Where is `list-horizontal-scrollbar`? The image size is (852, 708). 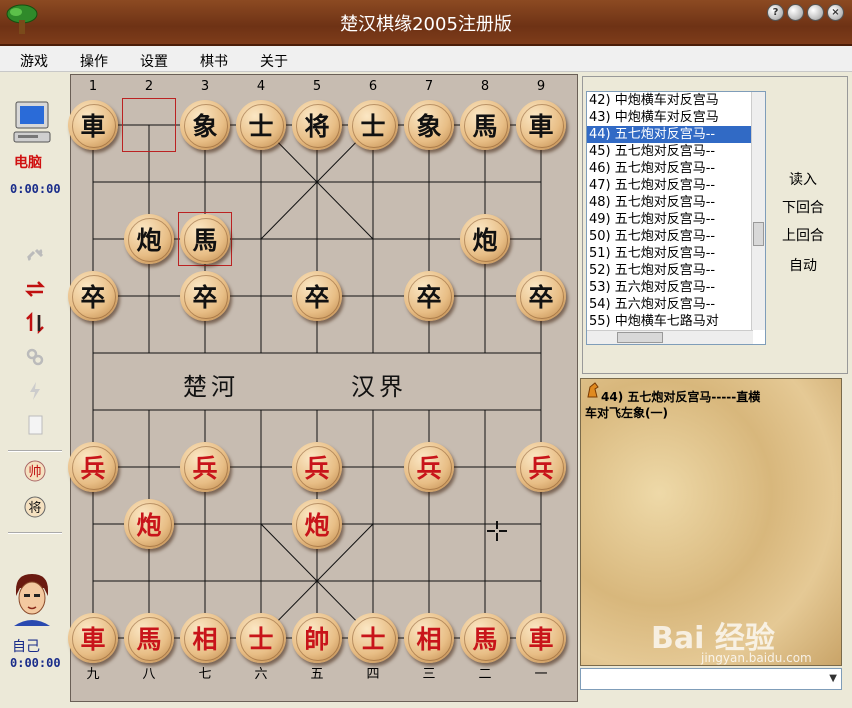
list-horizontal-scrollbar is located at coordinates (670, 337).